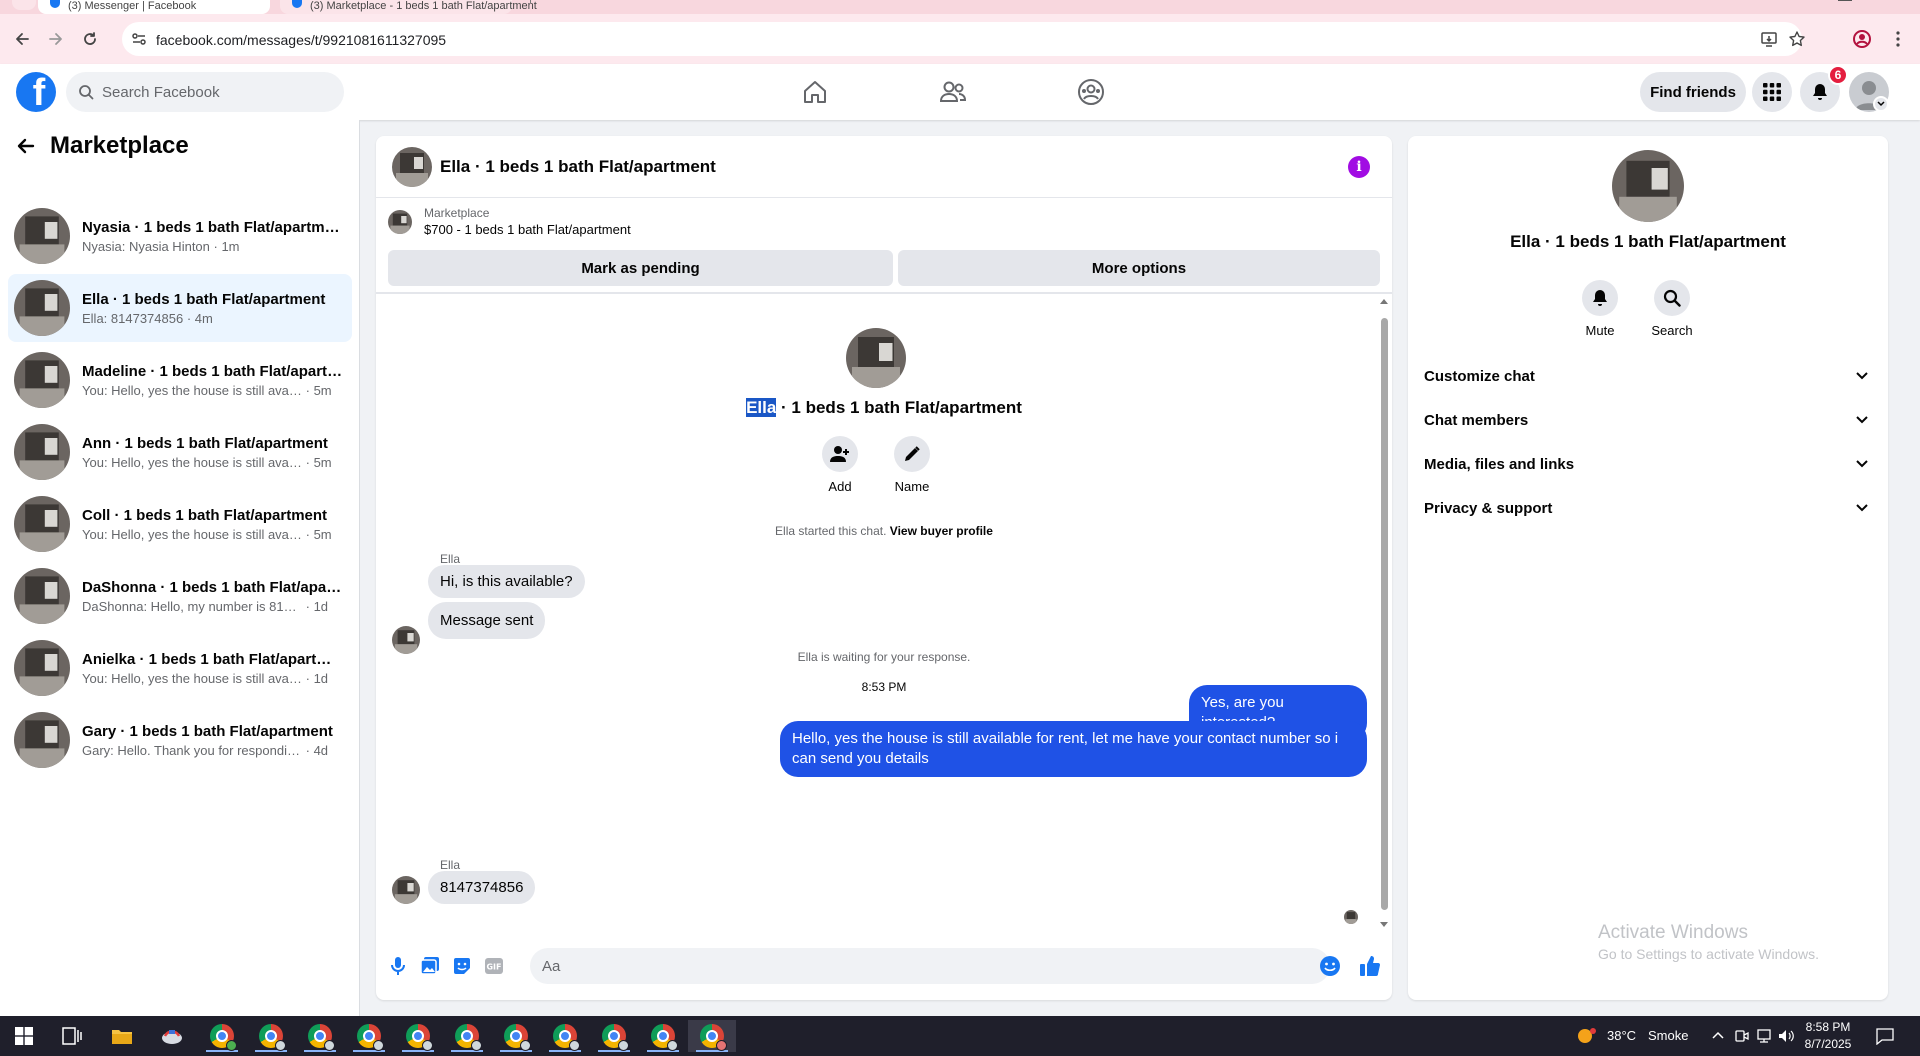  I want to click on search-input, so click(212, 92).